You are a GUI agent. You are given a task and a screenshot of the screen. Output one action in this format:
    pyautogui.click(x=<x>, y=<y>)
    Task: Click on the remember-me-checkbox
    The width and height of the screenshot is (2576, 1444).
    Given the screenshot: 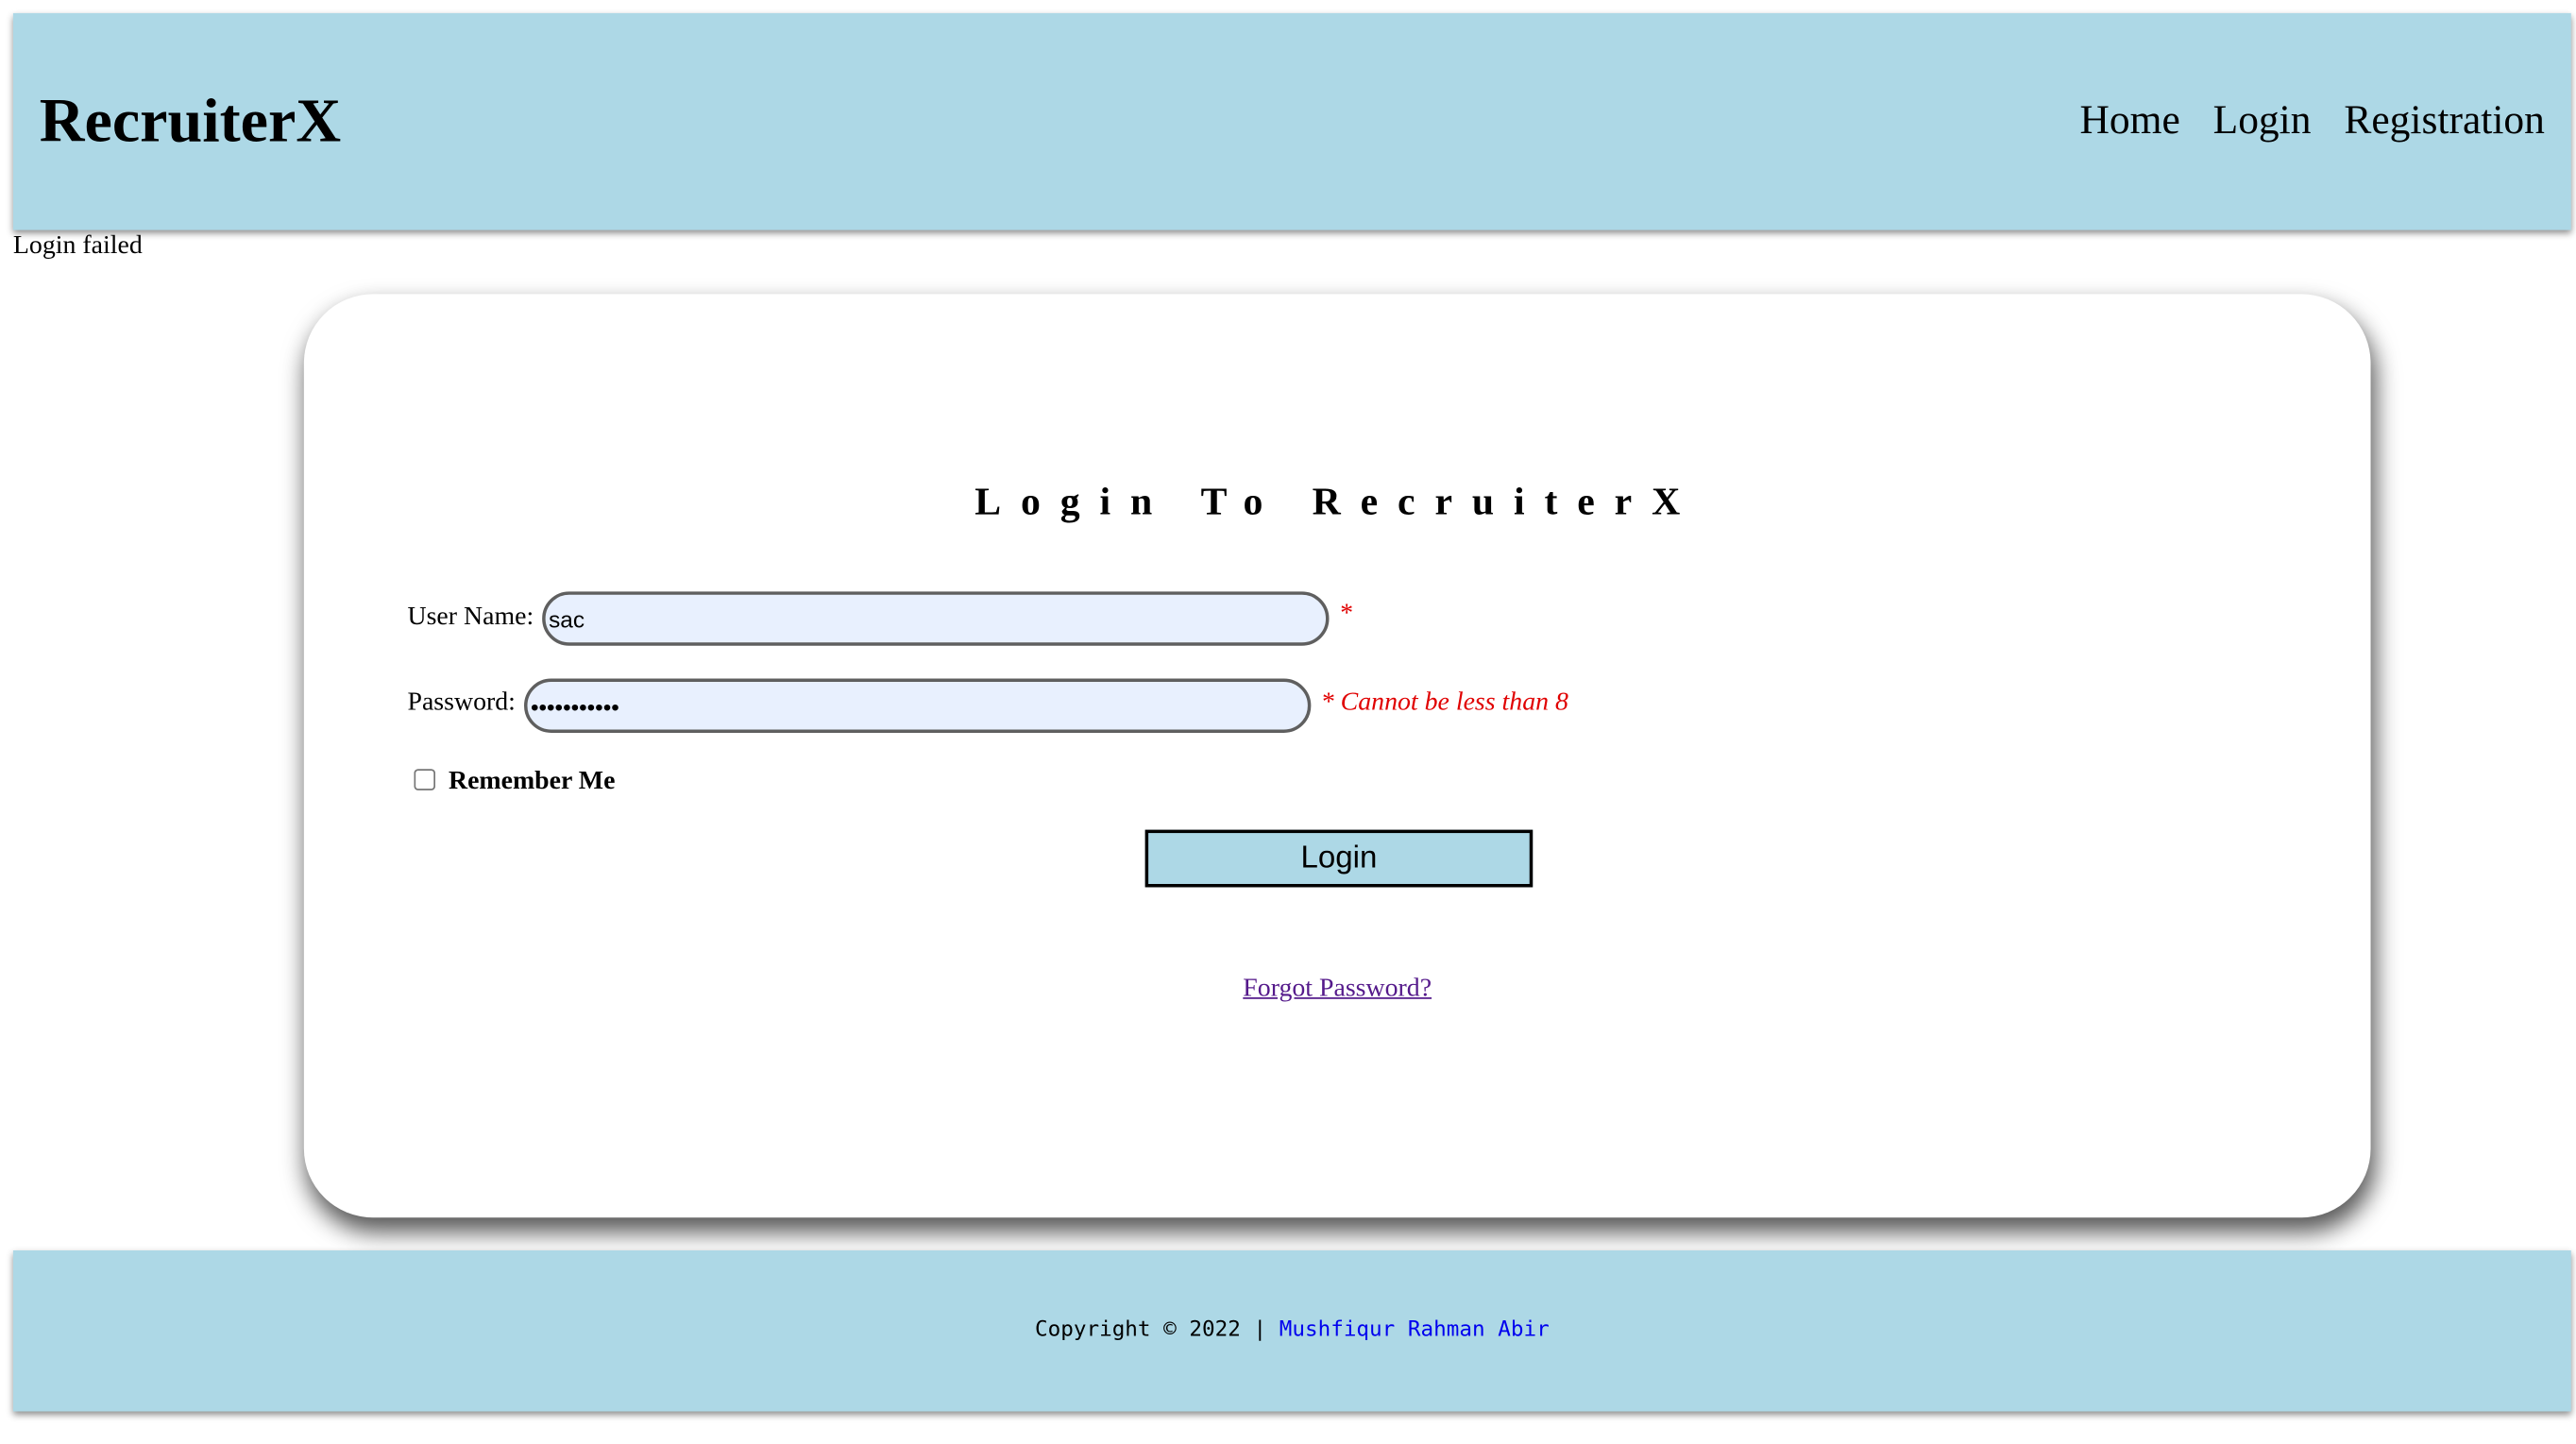 What is the action you would take?
    pyautogui.click(x=425, y=779)
    